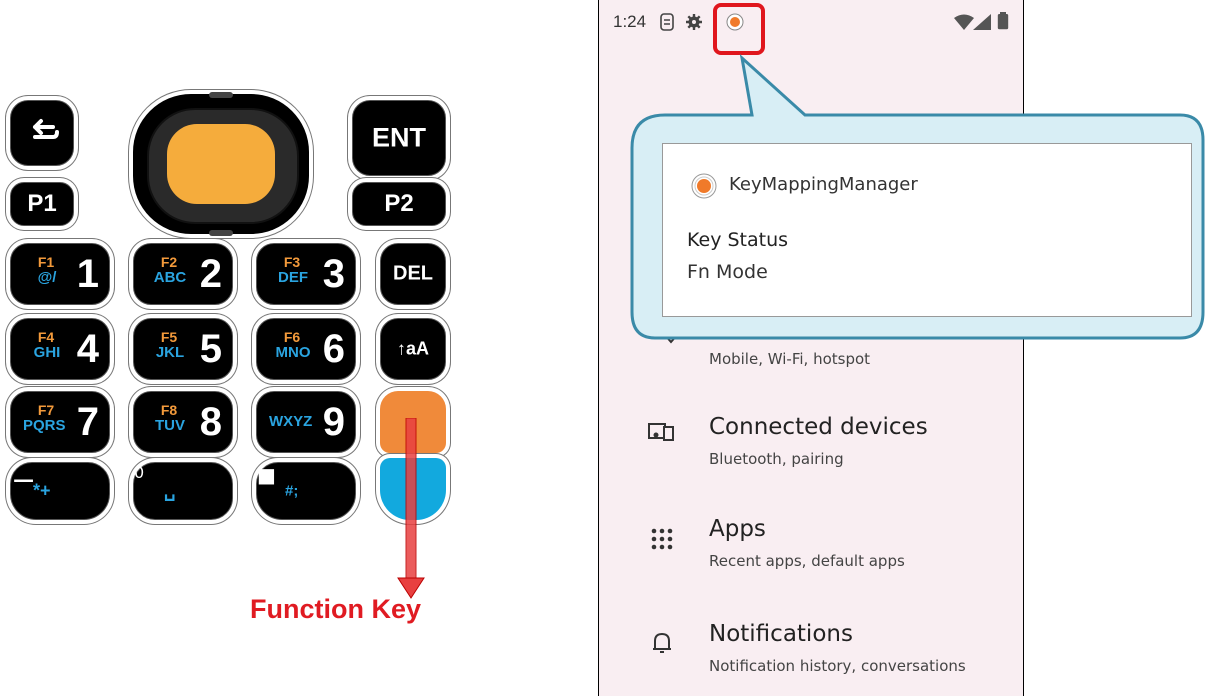 The height and width of the screenshot is (696, 1206). I want to click on key-alpha-label: WXYZ, so click(291, 421).